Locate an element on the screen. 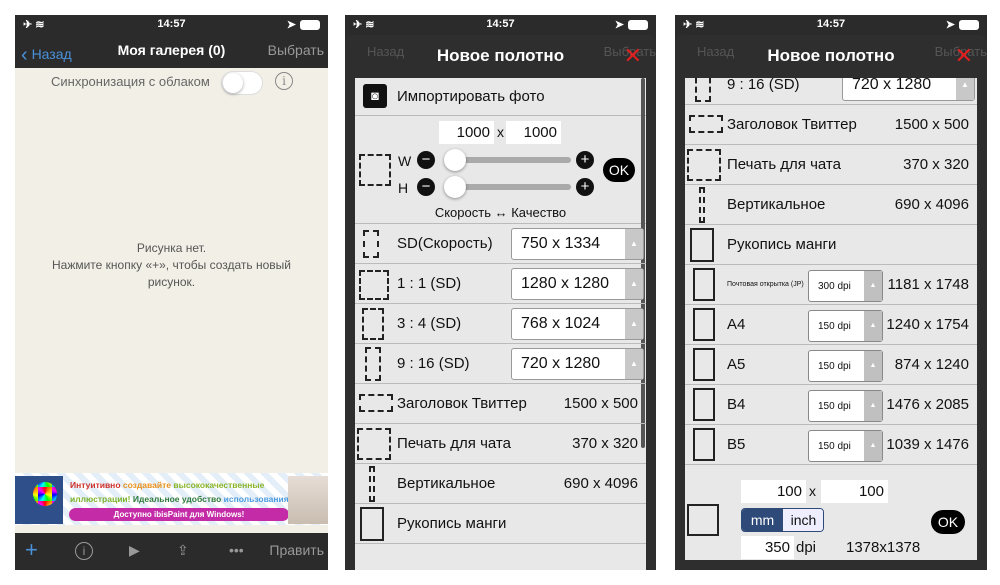 The width and height of the screenshot is (1000, 585). physical-width-input: 100 is located at coordinates (773, 491).